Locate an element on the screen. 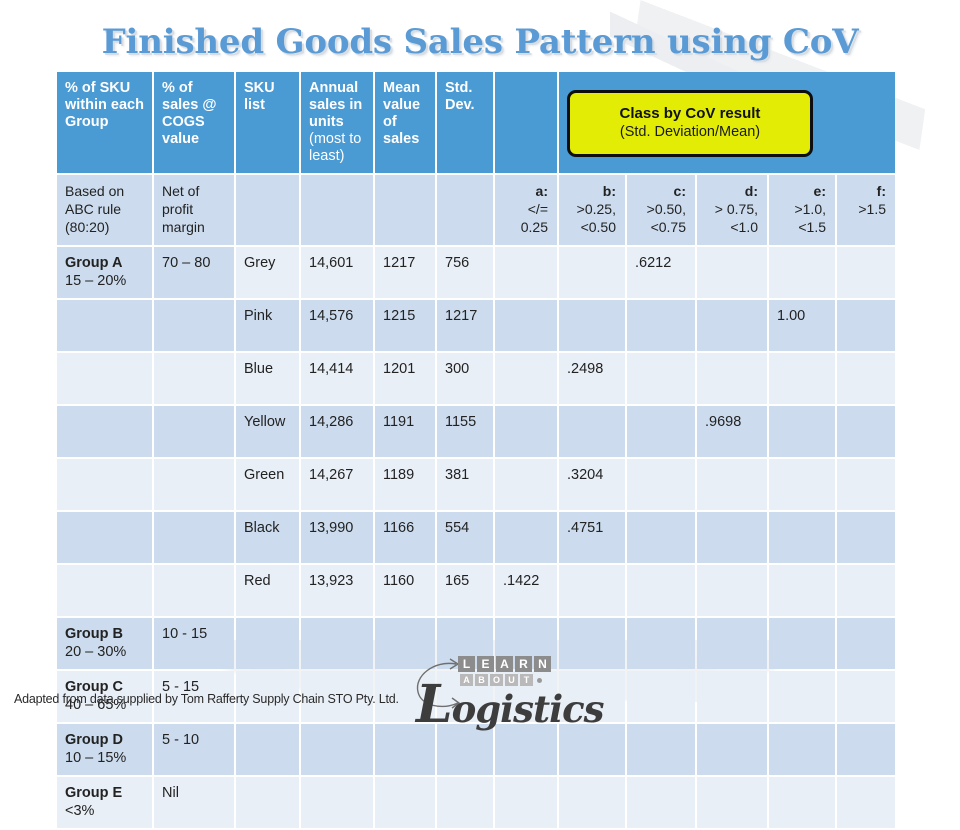 This screenshot has width=960, height=830. header-pct-sku: % of SKU within each Group is located at coordinates (104, 122).